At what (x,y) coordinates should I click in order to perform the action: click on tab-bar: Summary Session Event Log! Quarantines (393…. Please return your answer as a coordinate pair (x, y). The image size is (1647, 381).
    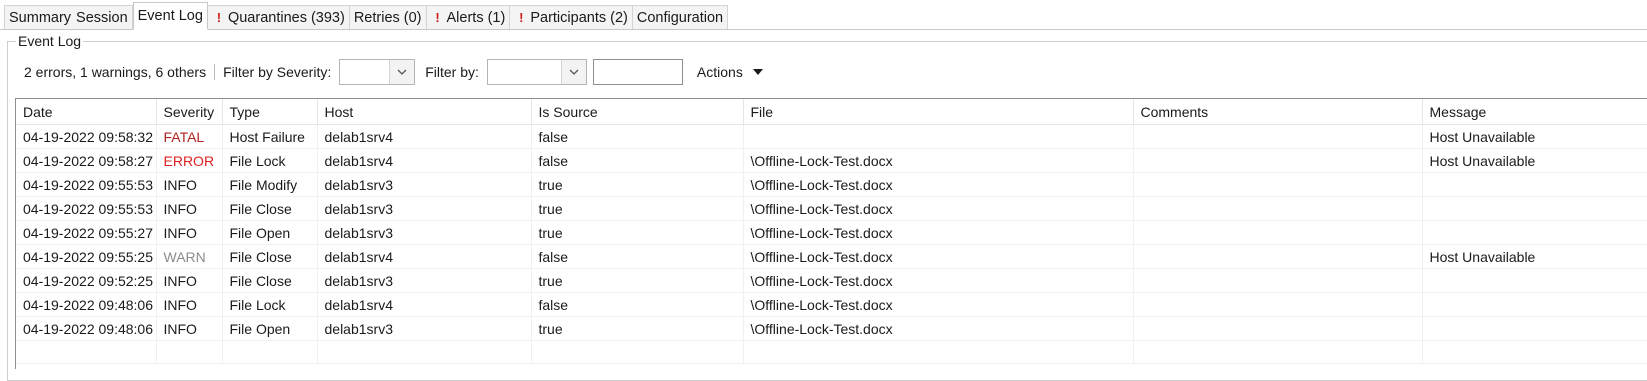
    Looking at the image, I should click on (823, 15).